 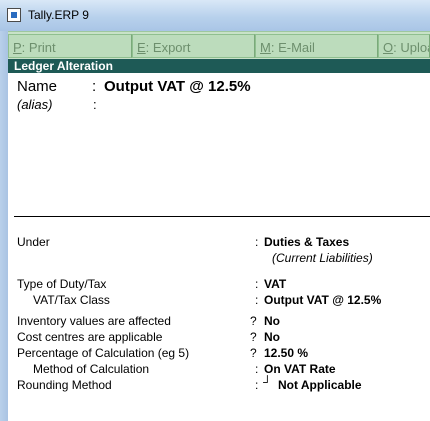 What do you see at coordinates (62, 284) in the screenshot?
I see `duty-type-label: Type of Duty/Tax` at bounding box center [62, 284].